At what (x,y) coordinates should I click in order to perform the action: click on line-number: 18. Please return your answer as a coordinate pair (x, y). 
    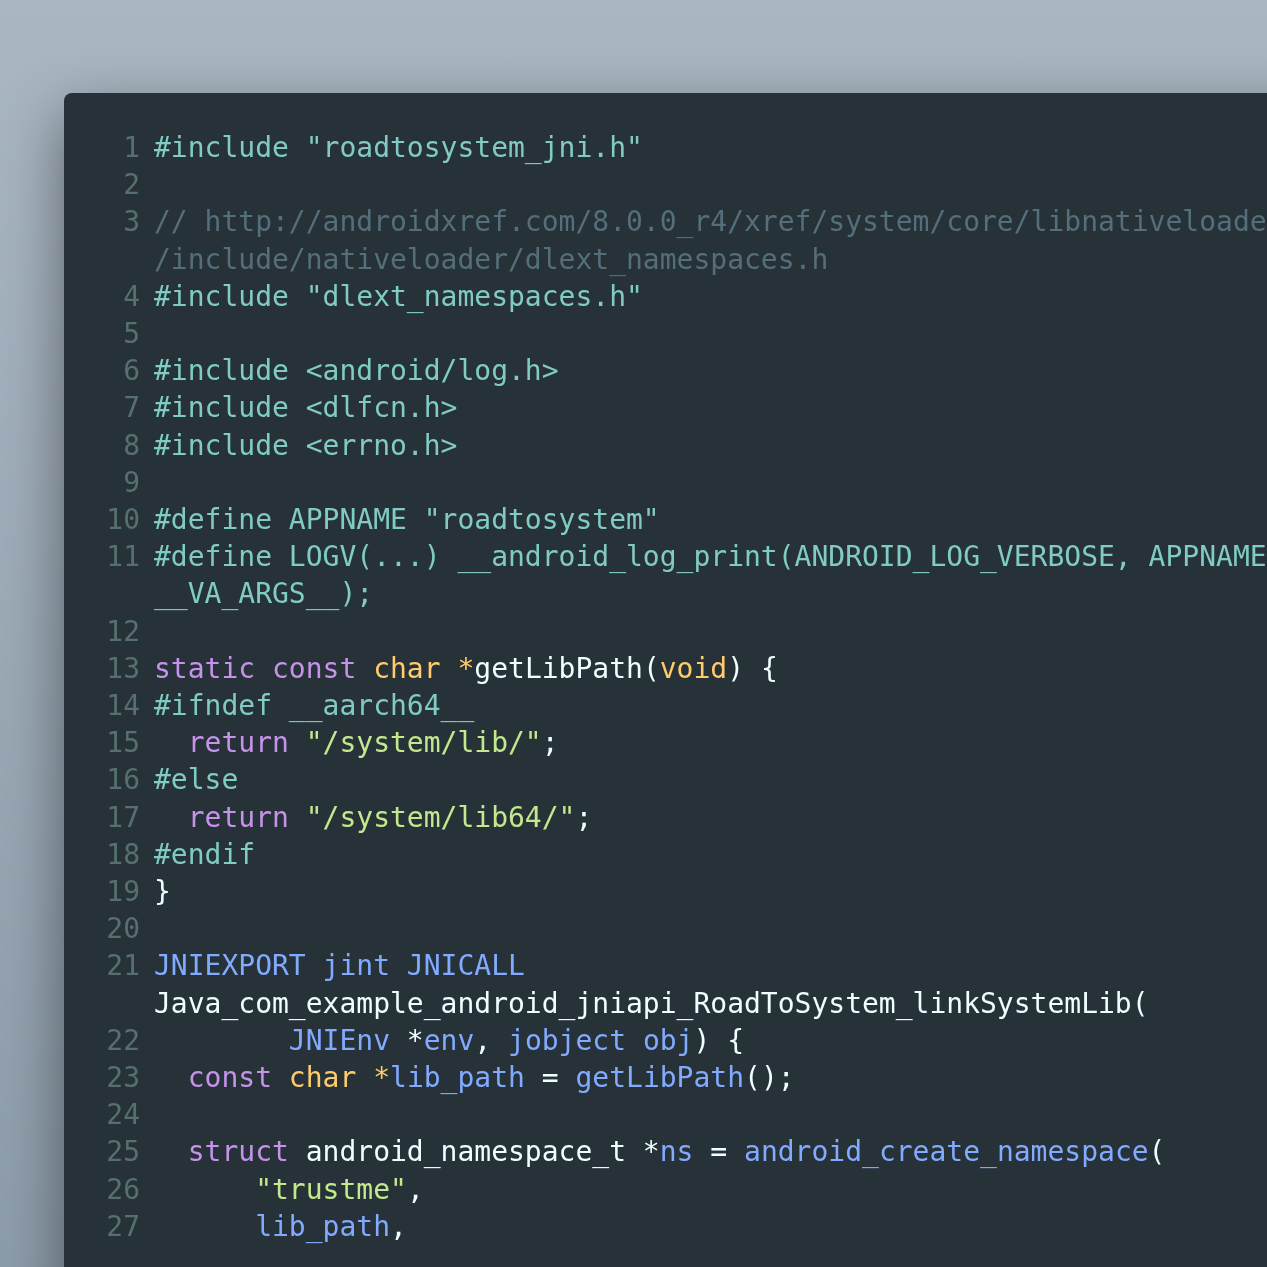
    Looking at the image, I should click on (122, 854).